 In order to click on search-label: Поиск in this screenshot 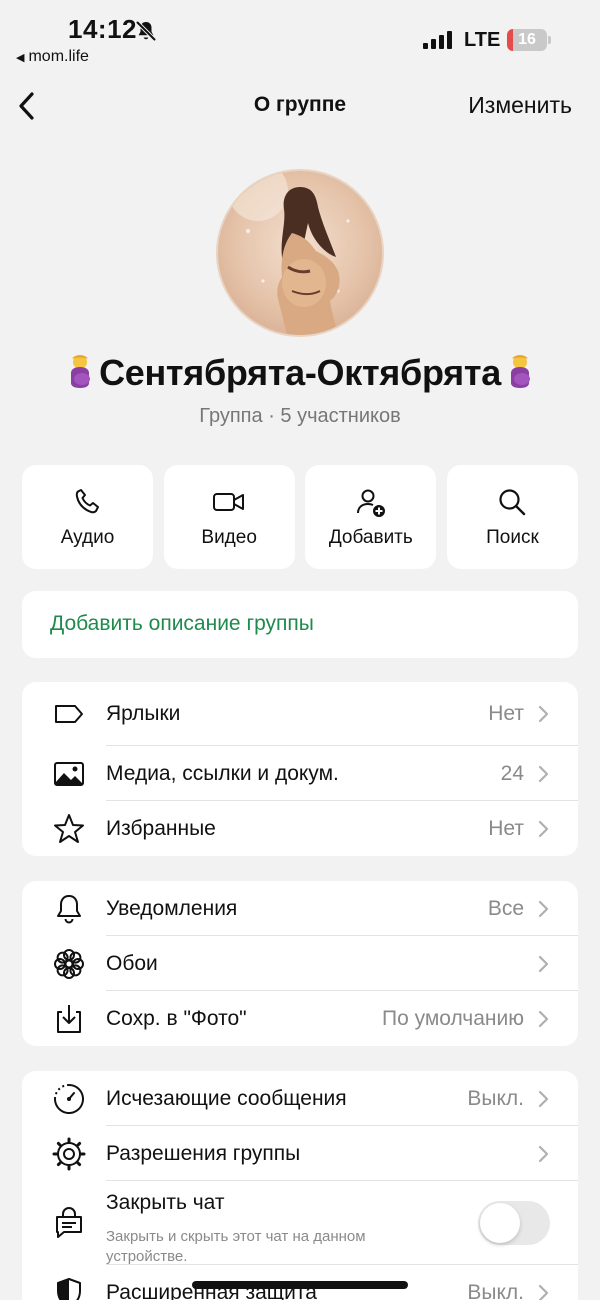, I will do `click(512, 537)`.